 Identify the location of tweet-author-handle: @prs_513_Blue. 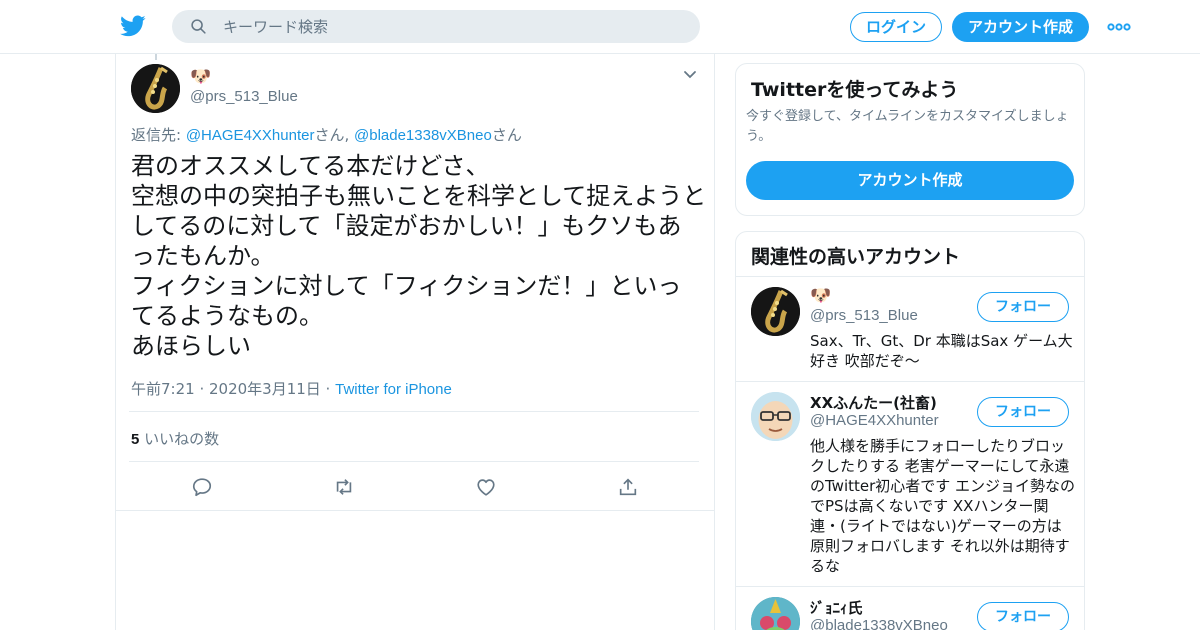
(244, 96).